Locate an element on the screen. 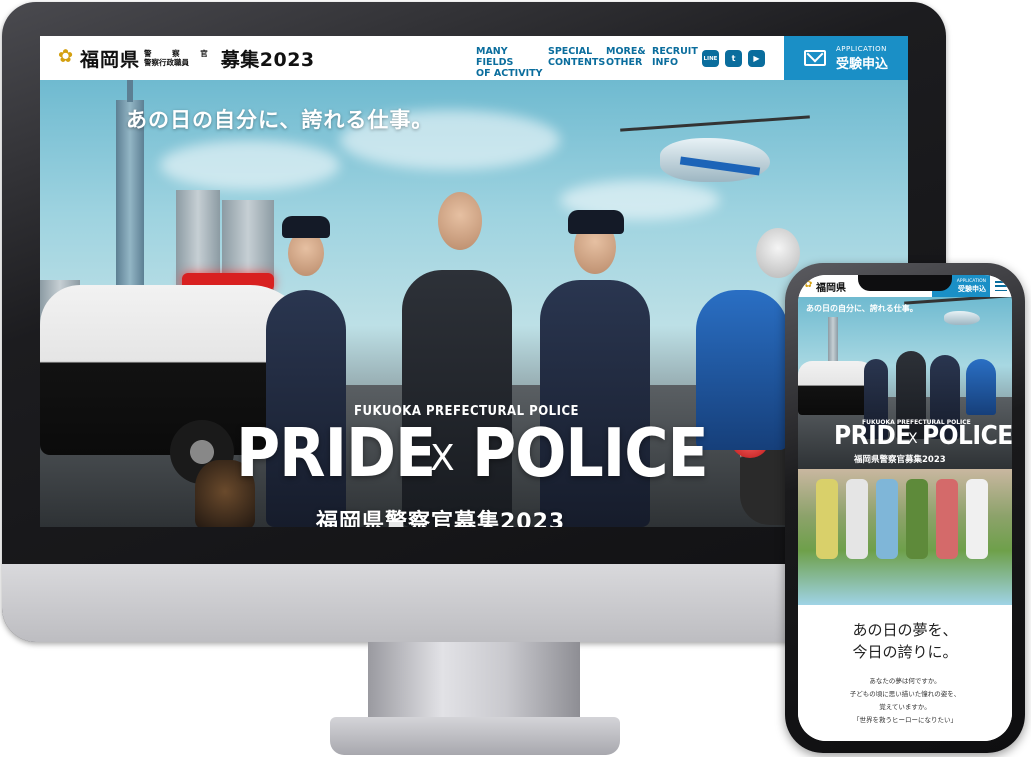 This screenshot has width=1031, height=757. logo-prefecture: 福岡県 is located at coordinates (110, 59).